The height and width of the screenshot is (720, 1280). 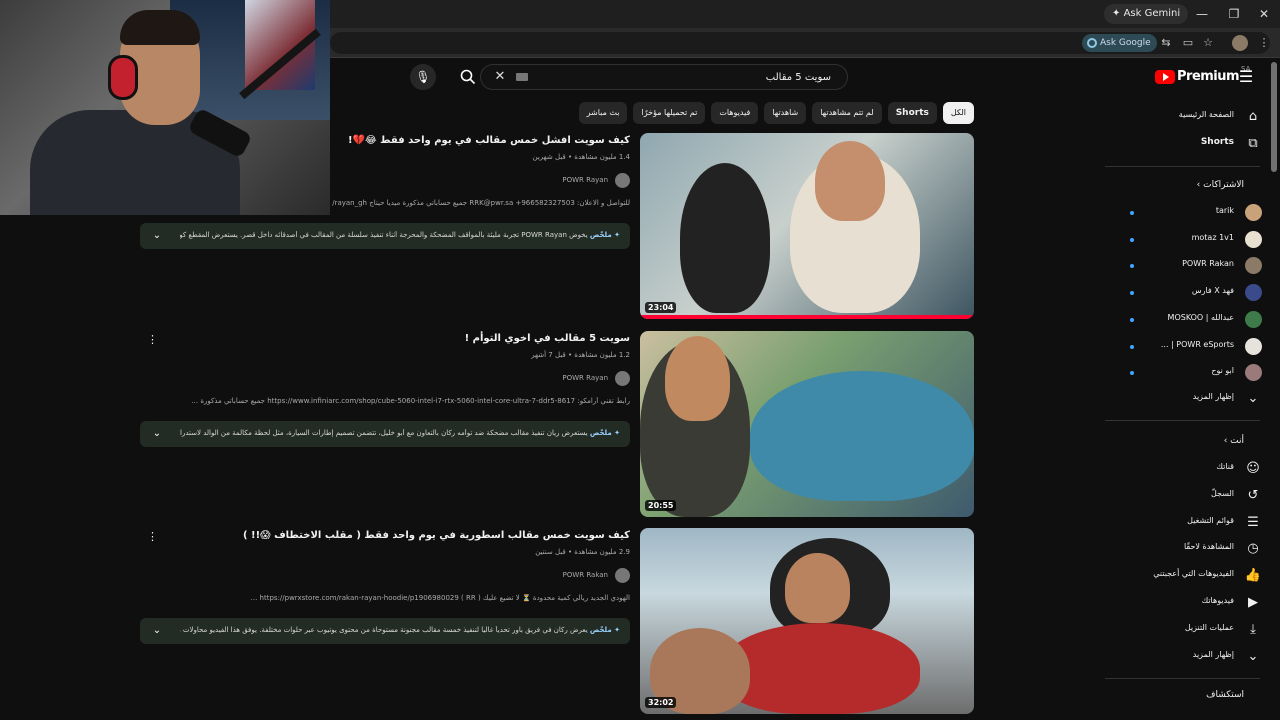 What do you see at coordinates (585, 378) in the screenshot?
I see `channel-name: POWR Rayan` at bounding box center [585, 378].